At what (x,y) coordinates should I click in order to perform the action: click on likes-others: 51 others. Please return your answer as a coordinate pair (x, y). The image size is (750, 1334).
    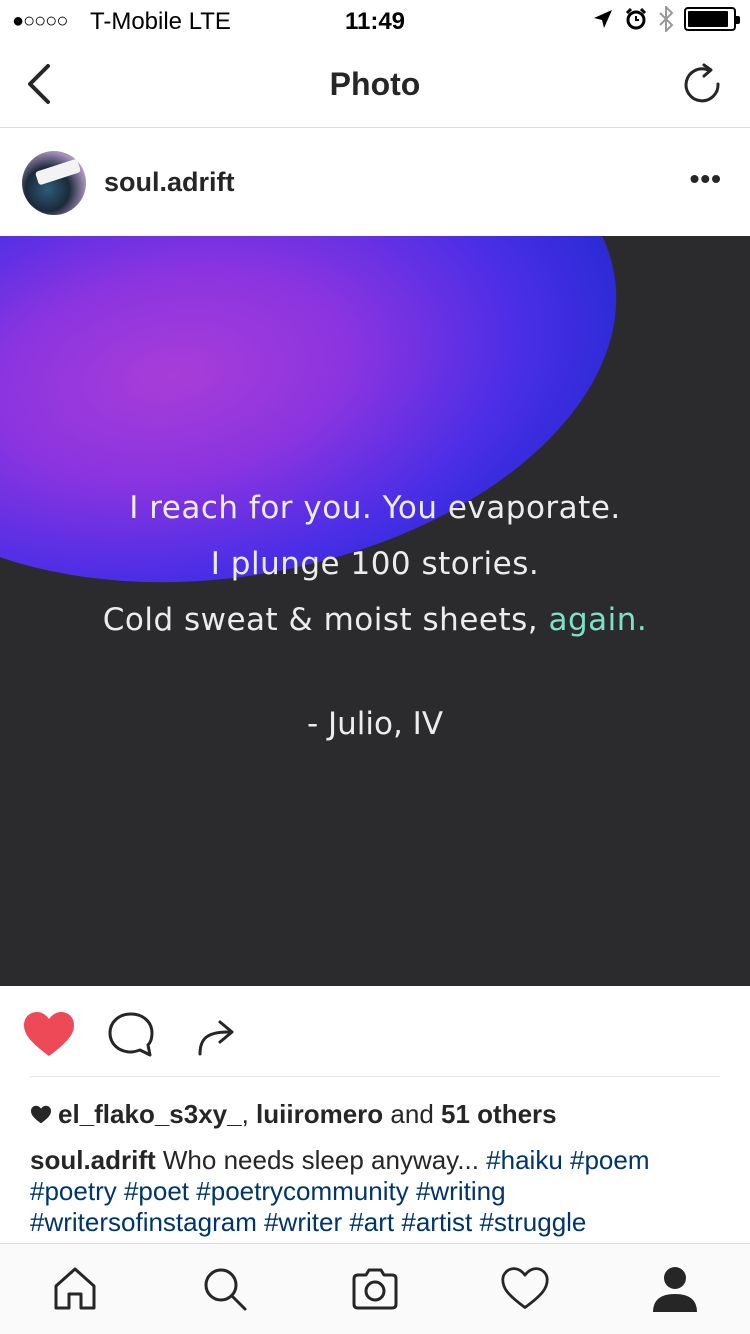
    Looking at the image, I should click on (499, 1114).